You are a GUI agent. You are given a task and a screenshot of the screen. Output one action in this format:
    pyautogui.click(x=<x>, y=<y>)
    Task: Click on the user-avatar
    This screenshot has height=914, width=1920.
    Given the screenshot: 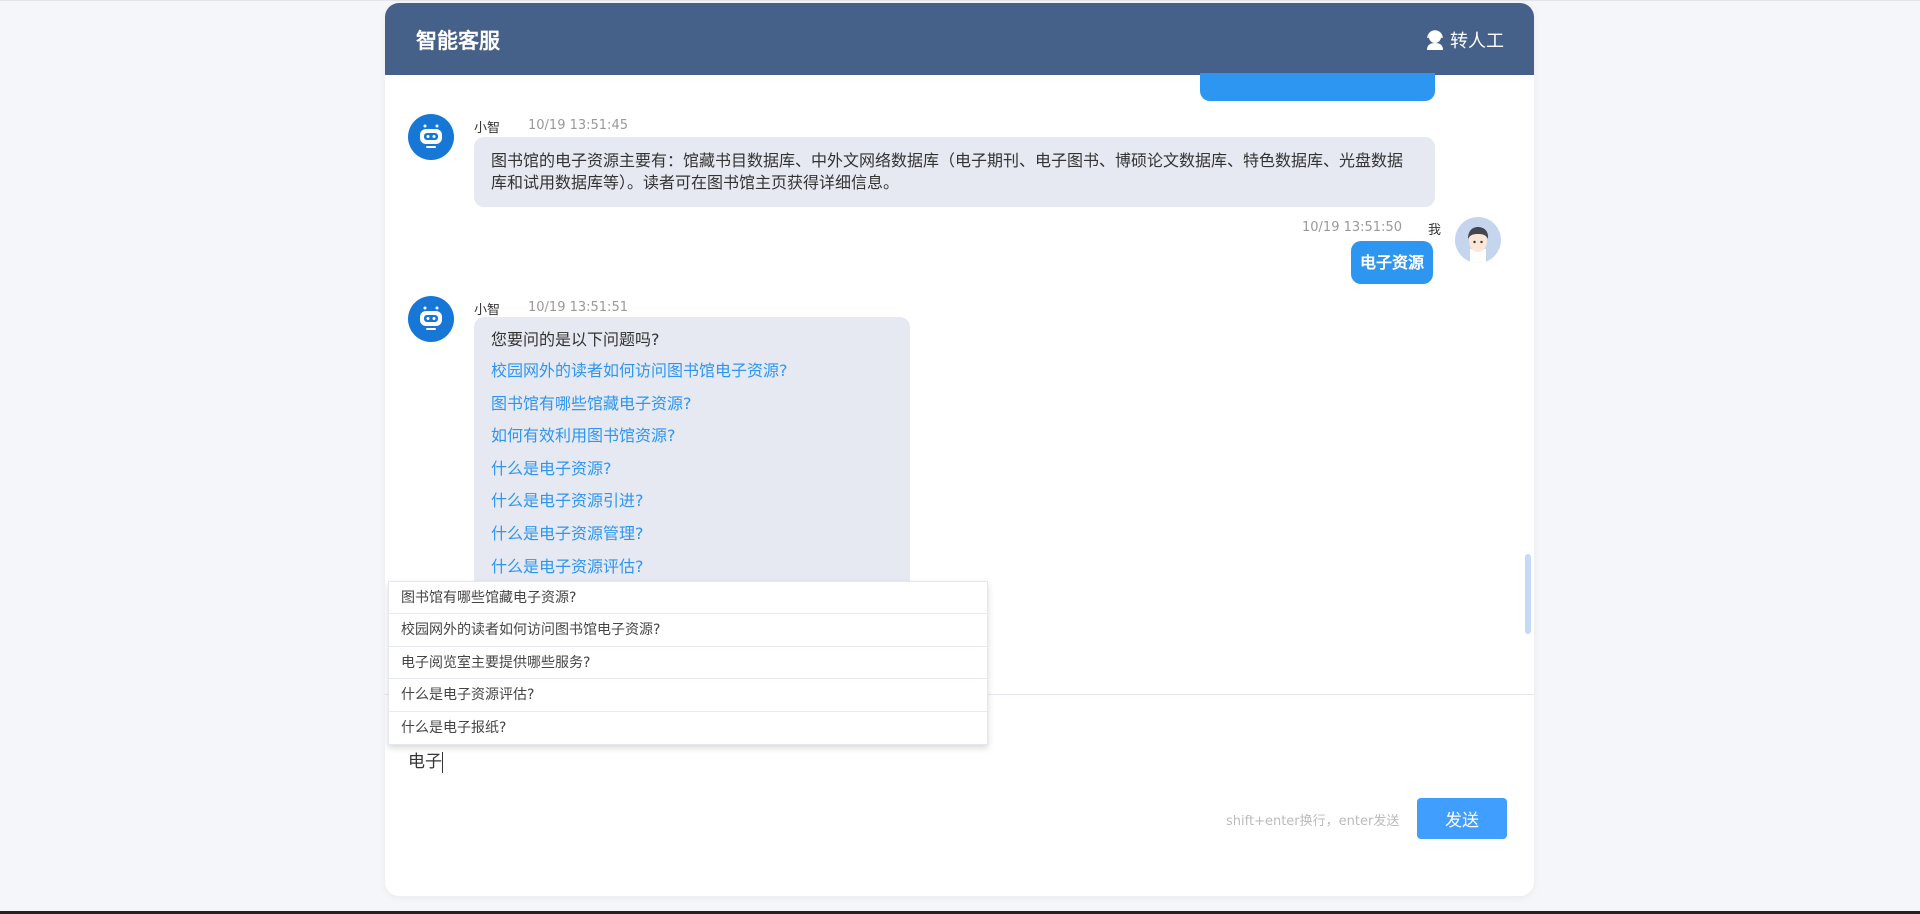 What is the action you would take?
    pyautogui.click(x=1478, y=240)
    